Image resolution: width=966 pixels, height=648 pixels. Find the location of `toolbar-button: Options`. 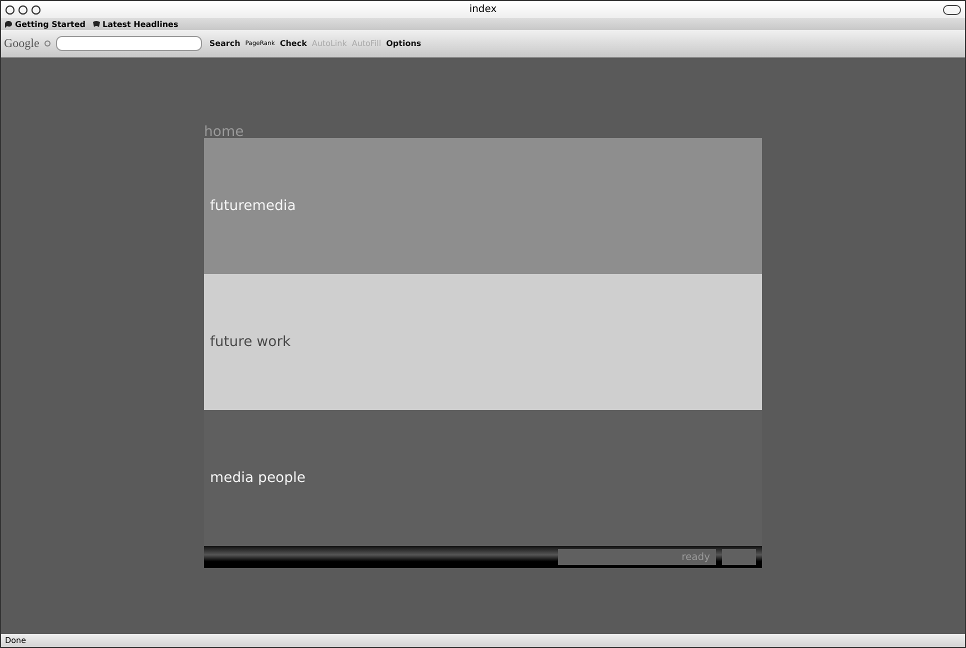

toolbar-button: Options is located at coordinates (404, 43).